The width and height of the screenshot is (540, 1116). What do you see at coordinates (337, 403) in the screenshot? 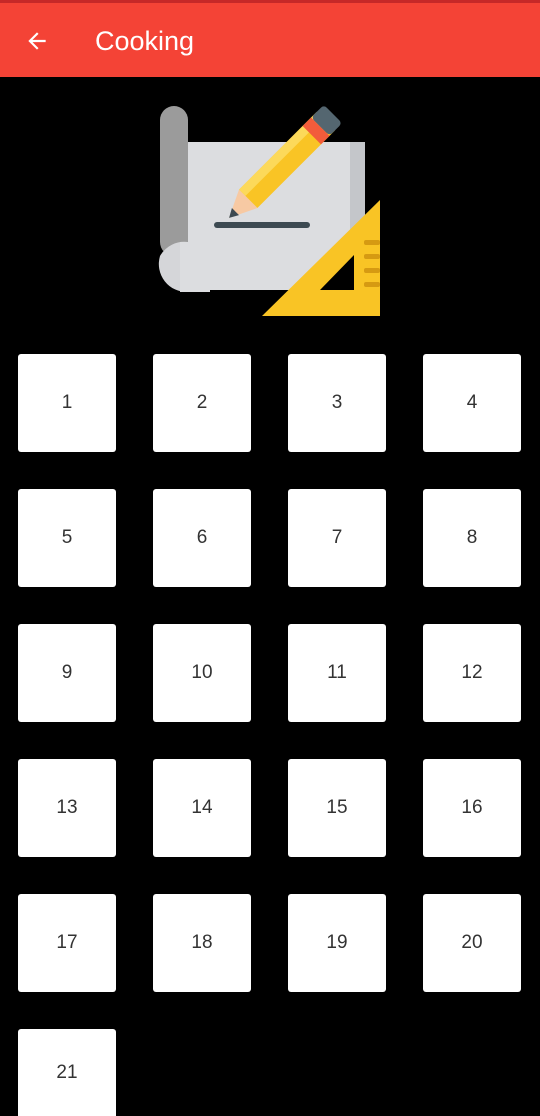
I see `level-tile-3: 3` at bounding box center [337, 403].